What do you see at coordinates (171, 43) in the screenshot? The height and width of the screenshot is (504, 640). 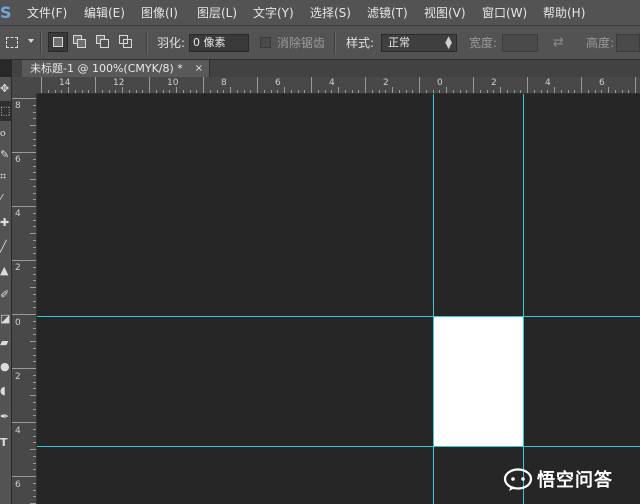 I see `feather-label: 羽化:` at bounding box center [171, 43].